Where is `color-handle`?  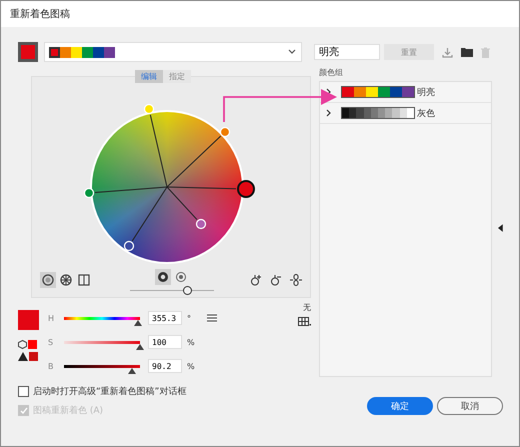
color-handle is located at coordinates (246, 189).